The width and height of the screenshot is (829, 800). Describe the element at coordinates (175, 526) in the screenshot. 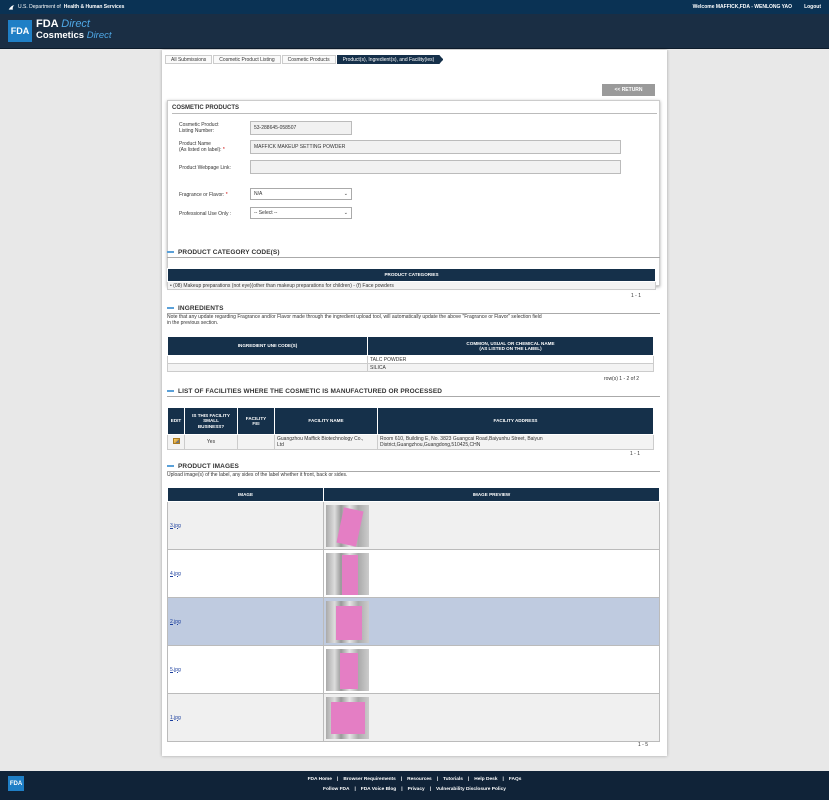

I see `image-link-3: 3.jpg` at that location.